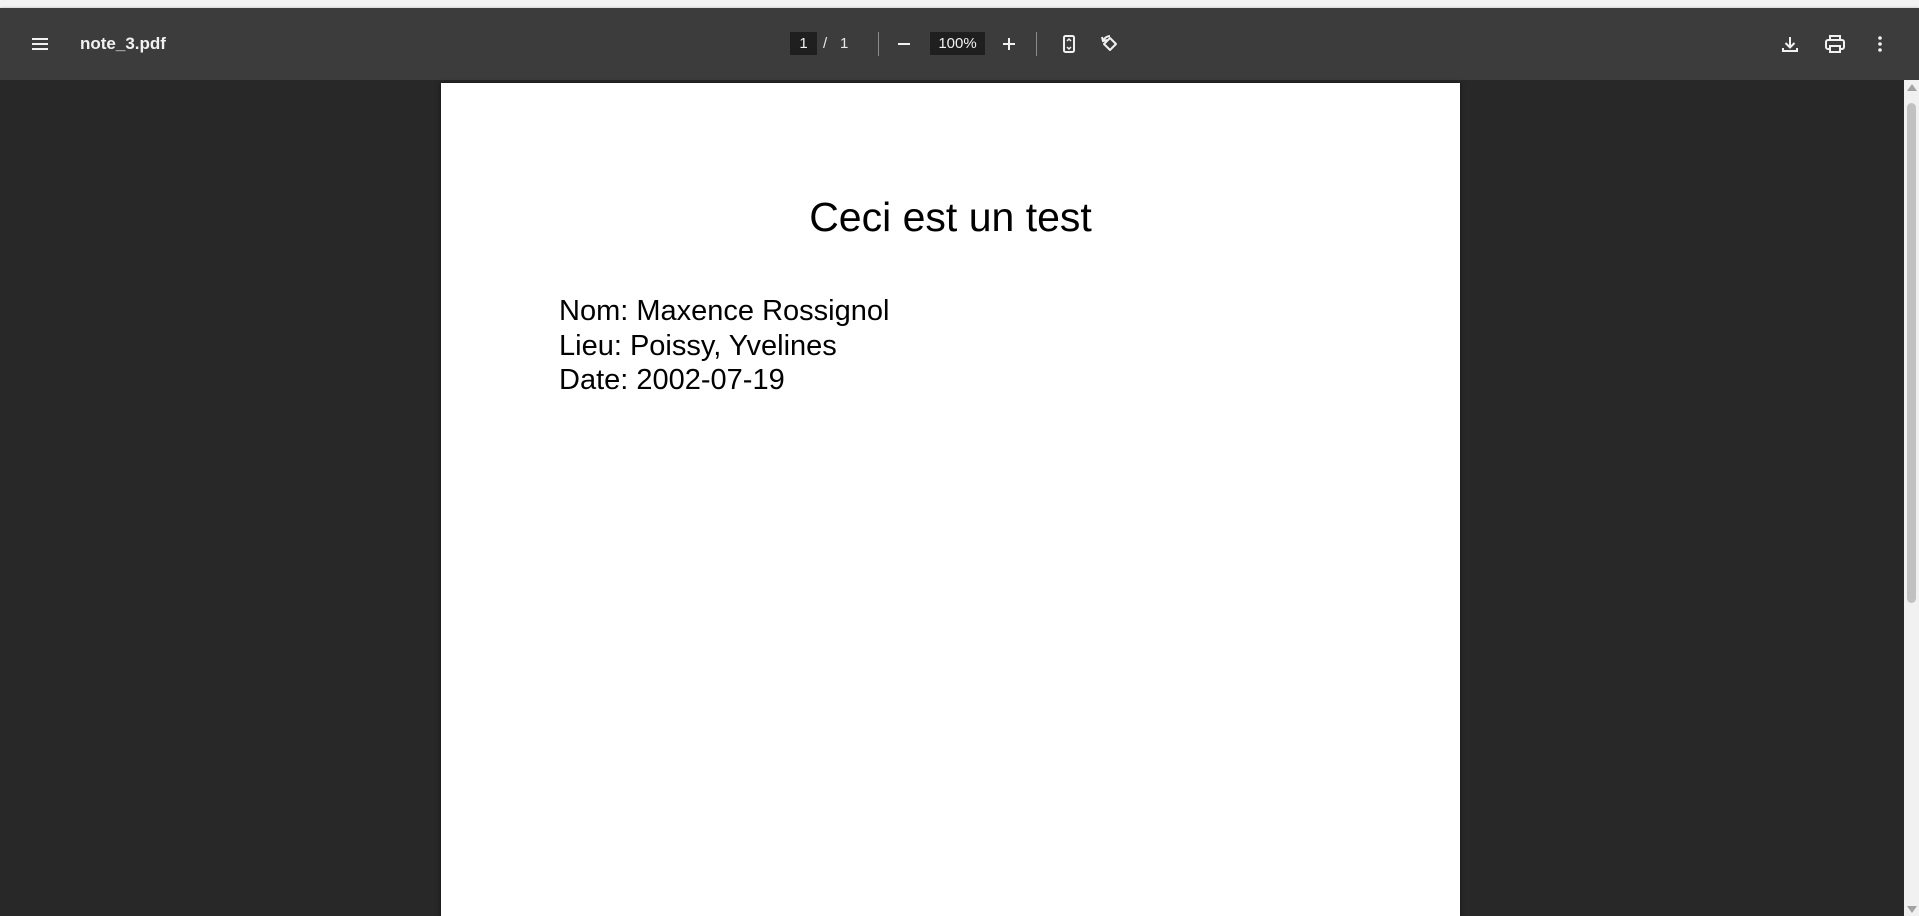  What do you see at coordinates (950, 217) in the screenshot?
I see `document-heading: Ceci est un test` at bounding box center [950, 217].